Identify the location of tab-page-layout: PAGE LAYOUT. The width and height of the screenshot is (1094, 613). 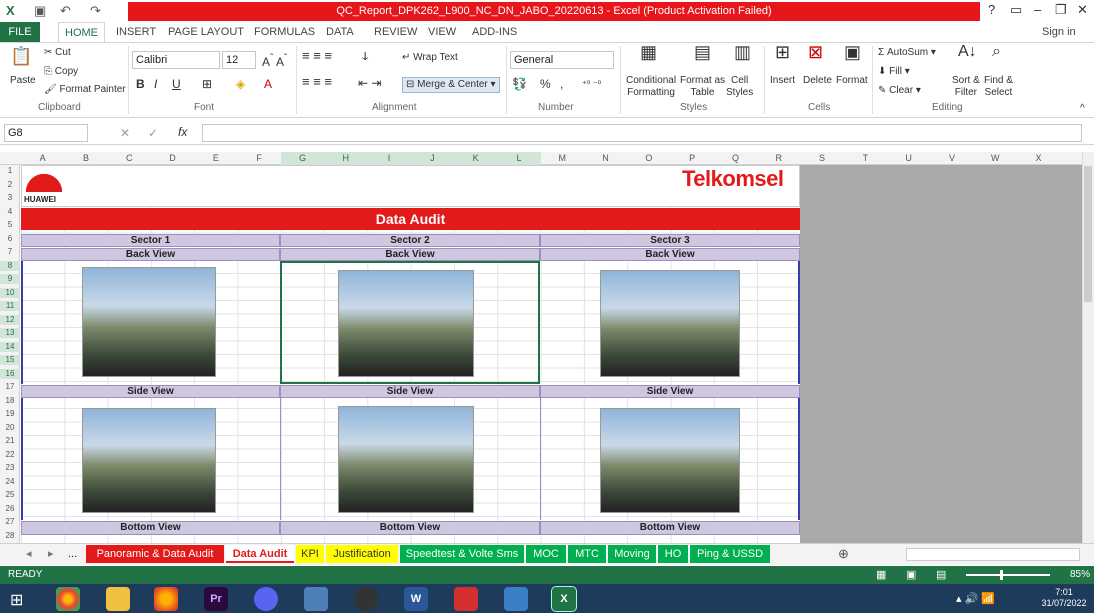
(206, 32).